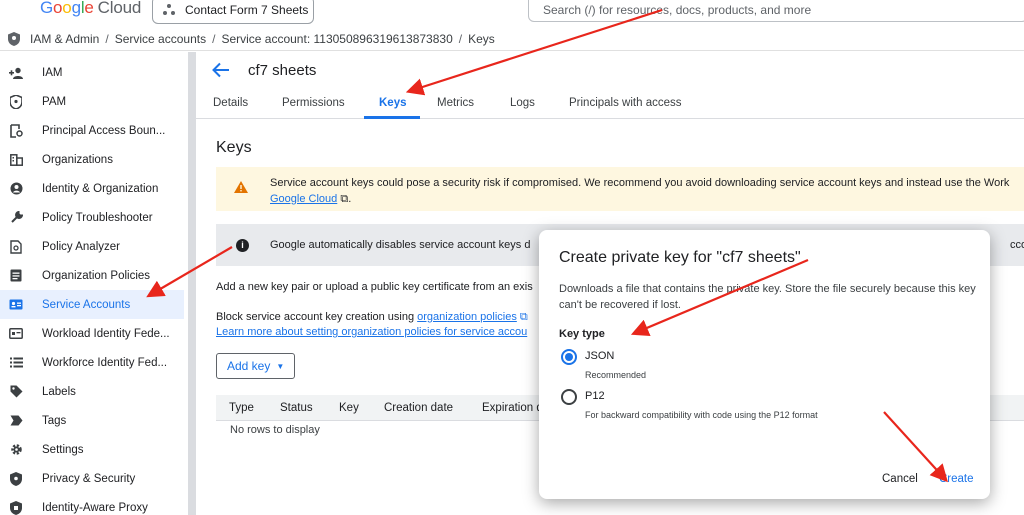 This screenshot has width=1024, height=515. What do you see at coordinates (392, 117) in the screenshot?
I see `active-tab-indicator` at bounding box center [392, 117].